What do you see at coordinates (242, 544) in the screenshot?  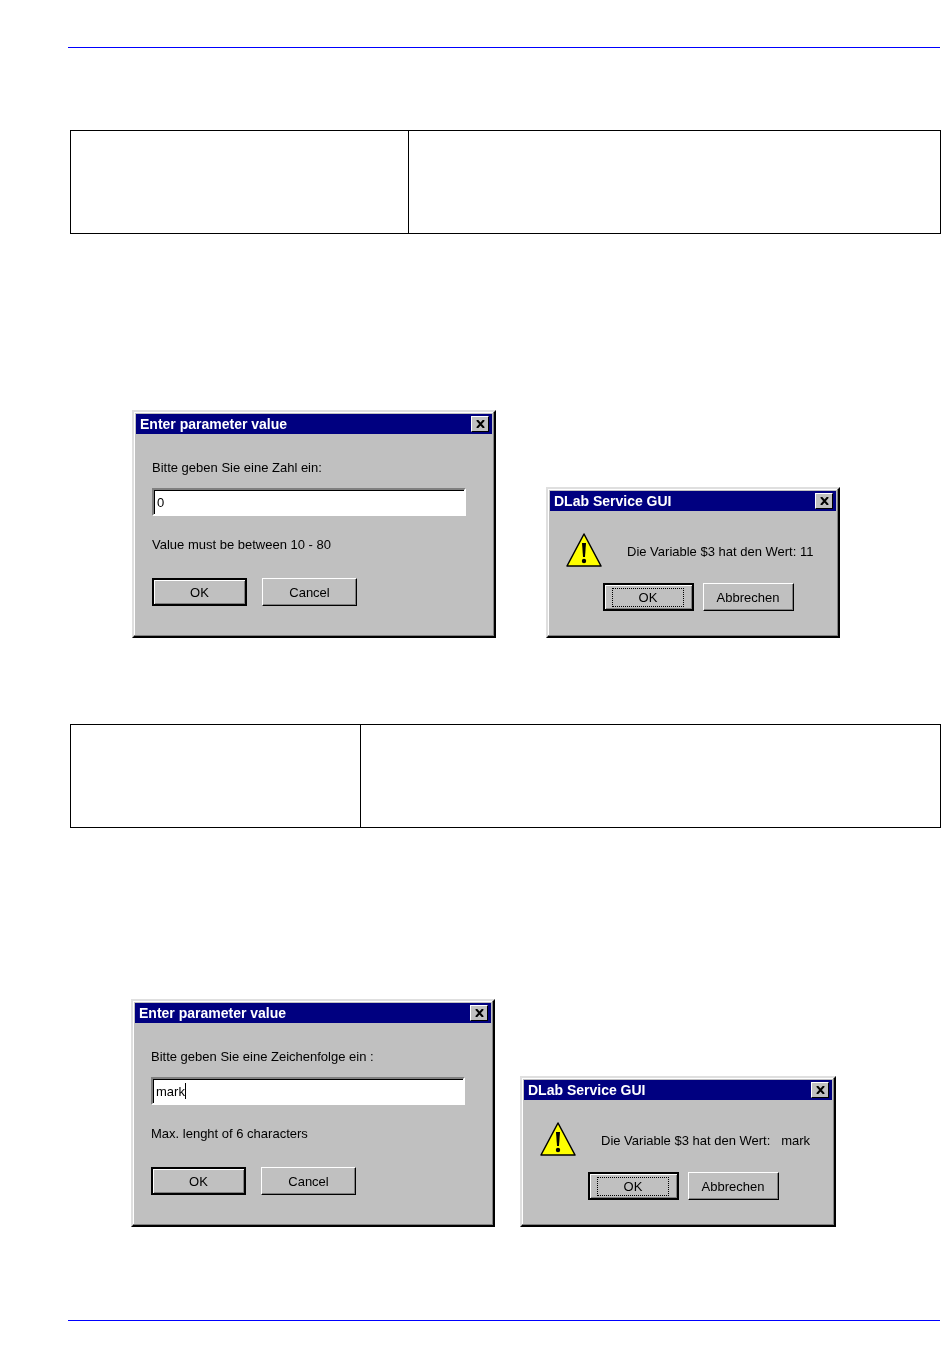 I see `hint-text: Value must be between 10 - 80` at bounding box center [242, 544].